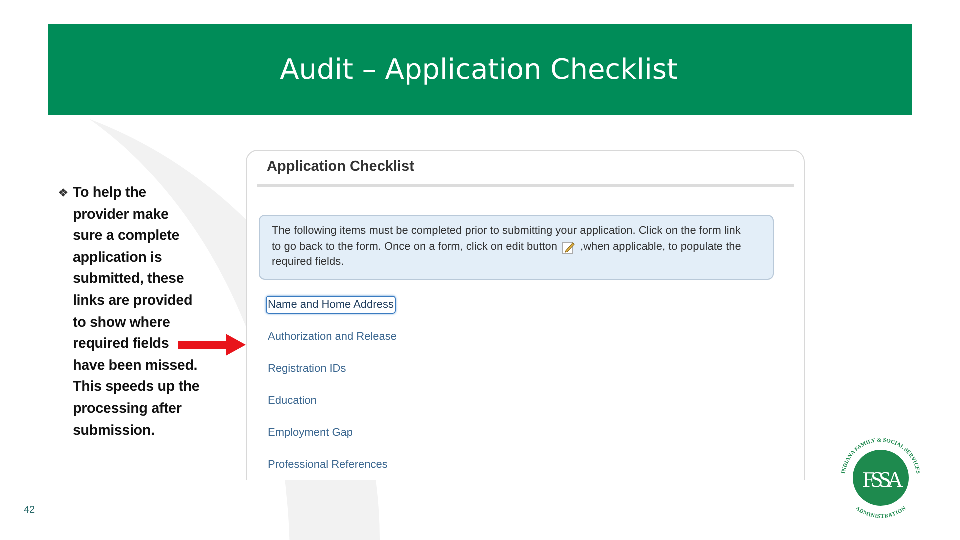  Describe the element at coordinates (333, 337) in the screenshot. I see `checklist-link: Authorization and Release` at that location.